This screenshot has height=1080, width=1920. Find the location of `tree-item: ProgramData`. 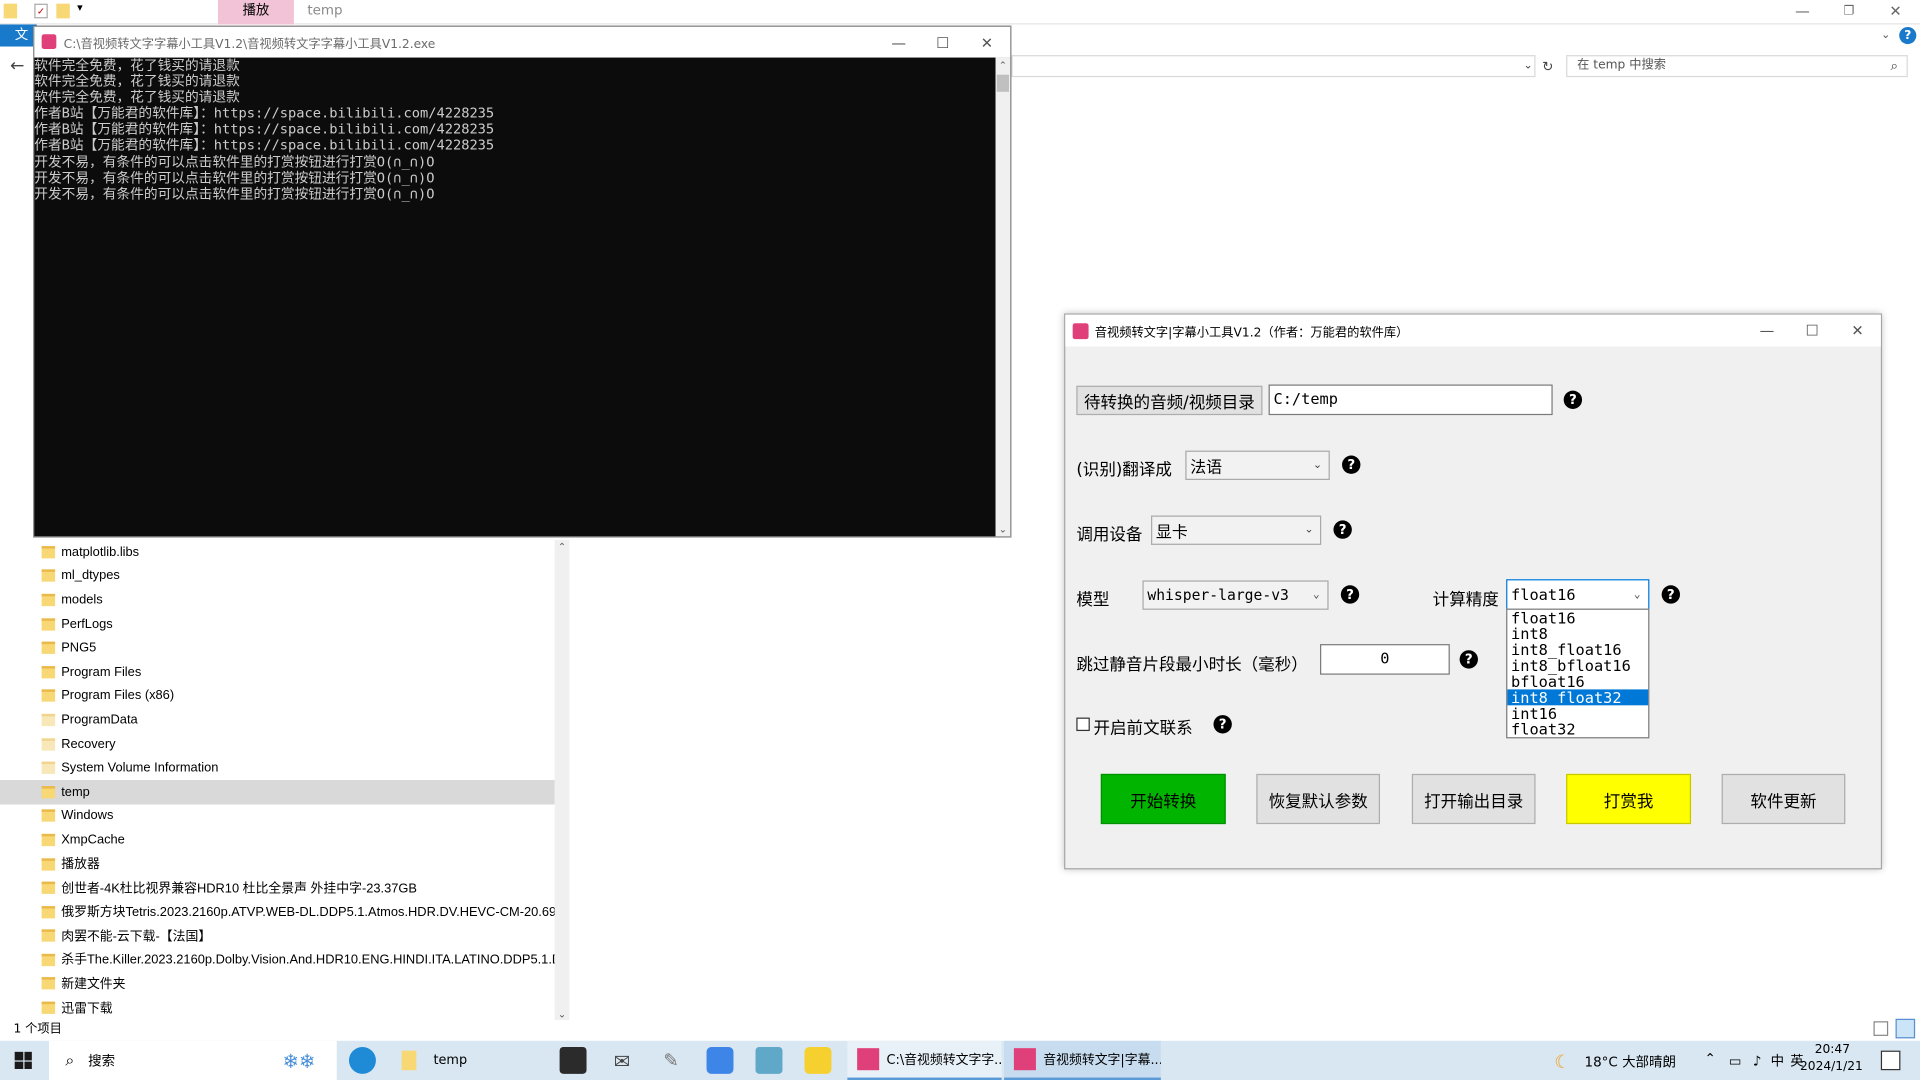

tree-item: ProgramData is located at coordinates (277, 720).